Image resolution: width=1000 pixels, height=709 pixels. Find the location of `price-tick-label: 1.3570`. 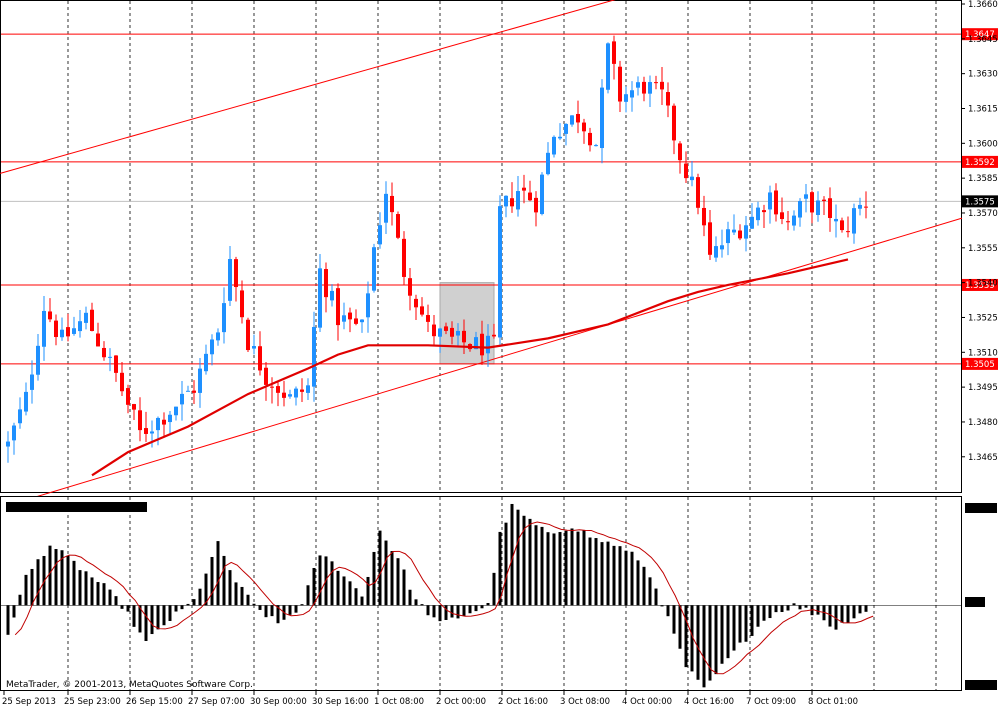

price-tick-label: 1.3570 is located at coordinates (983, 214).